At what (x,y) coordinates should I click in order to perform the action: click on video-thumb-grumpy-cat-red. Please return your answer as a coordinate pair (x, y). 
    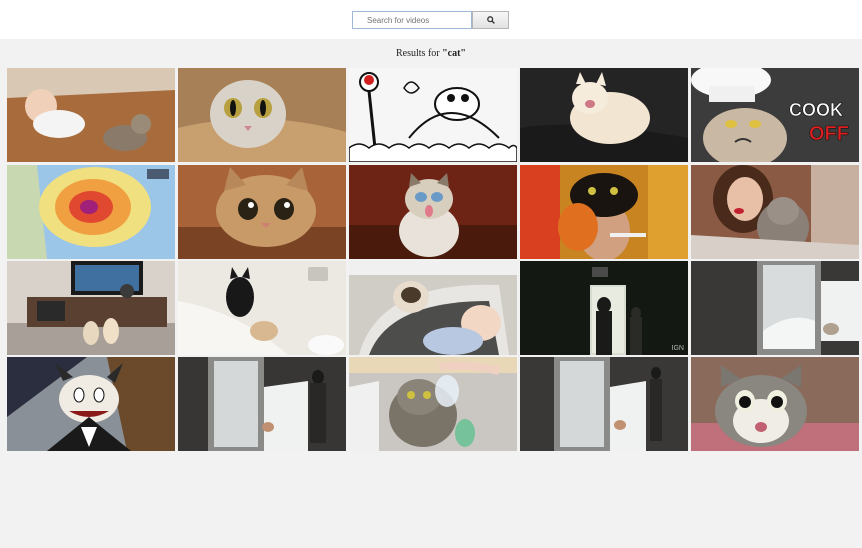
    Looking at the image, I should click on (433, 212).